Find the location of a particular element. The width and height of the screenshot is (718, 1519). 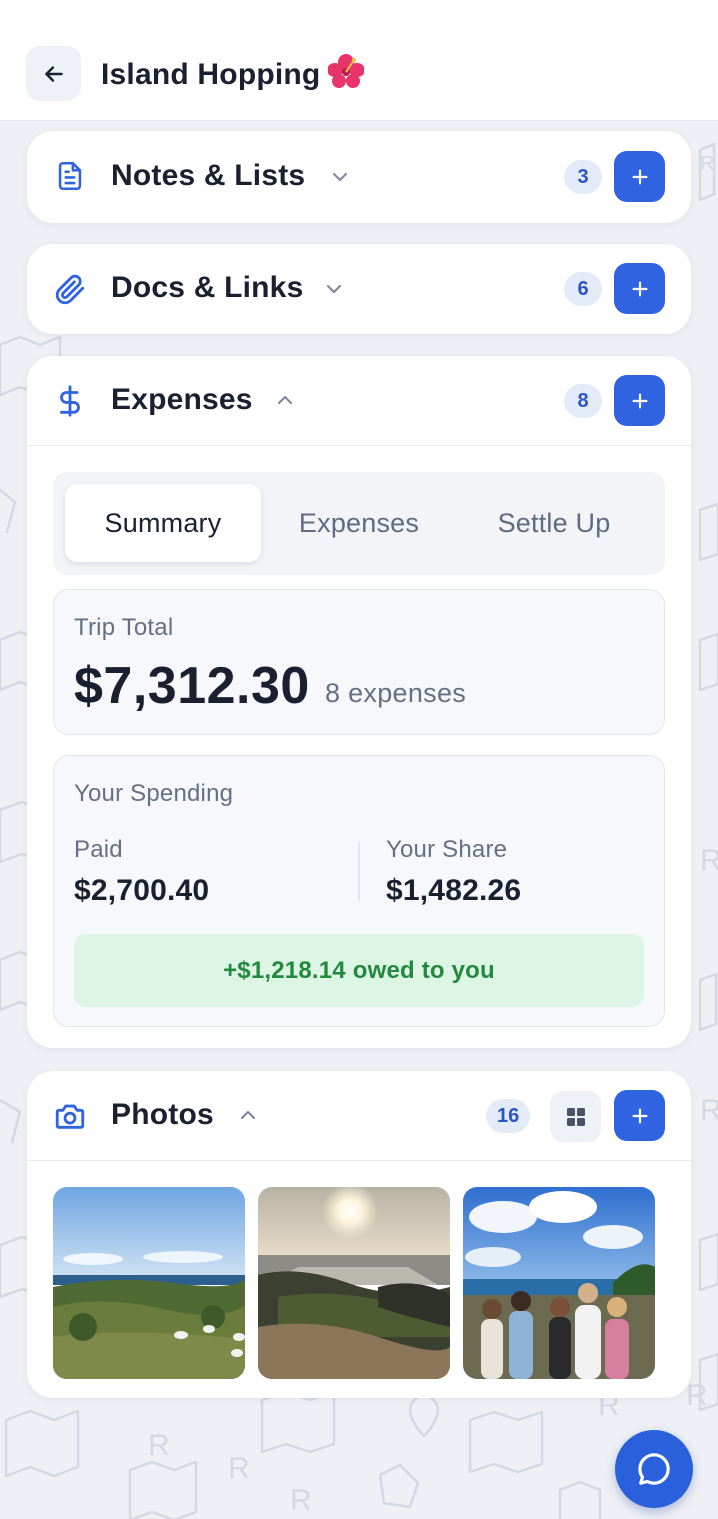

page-title: Island Hopping is located at coordinates (233, 75).